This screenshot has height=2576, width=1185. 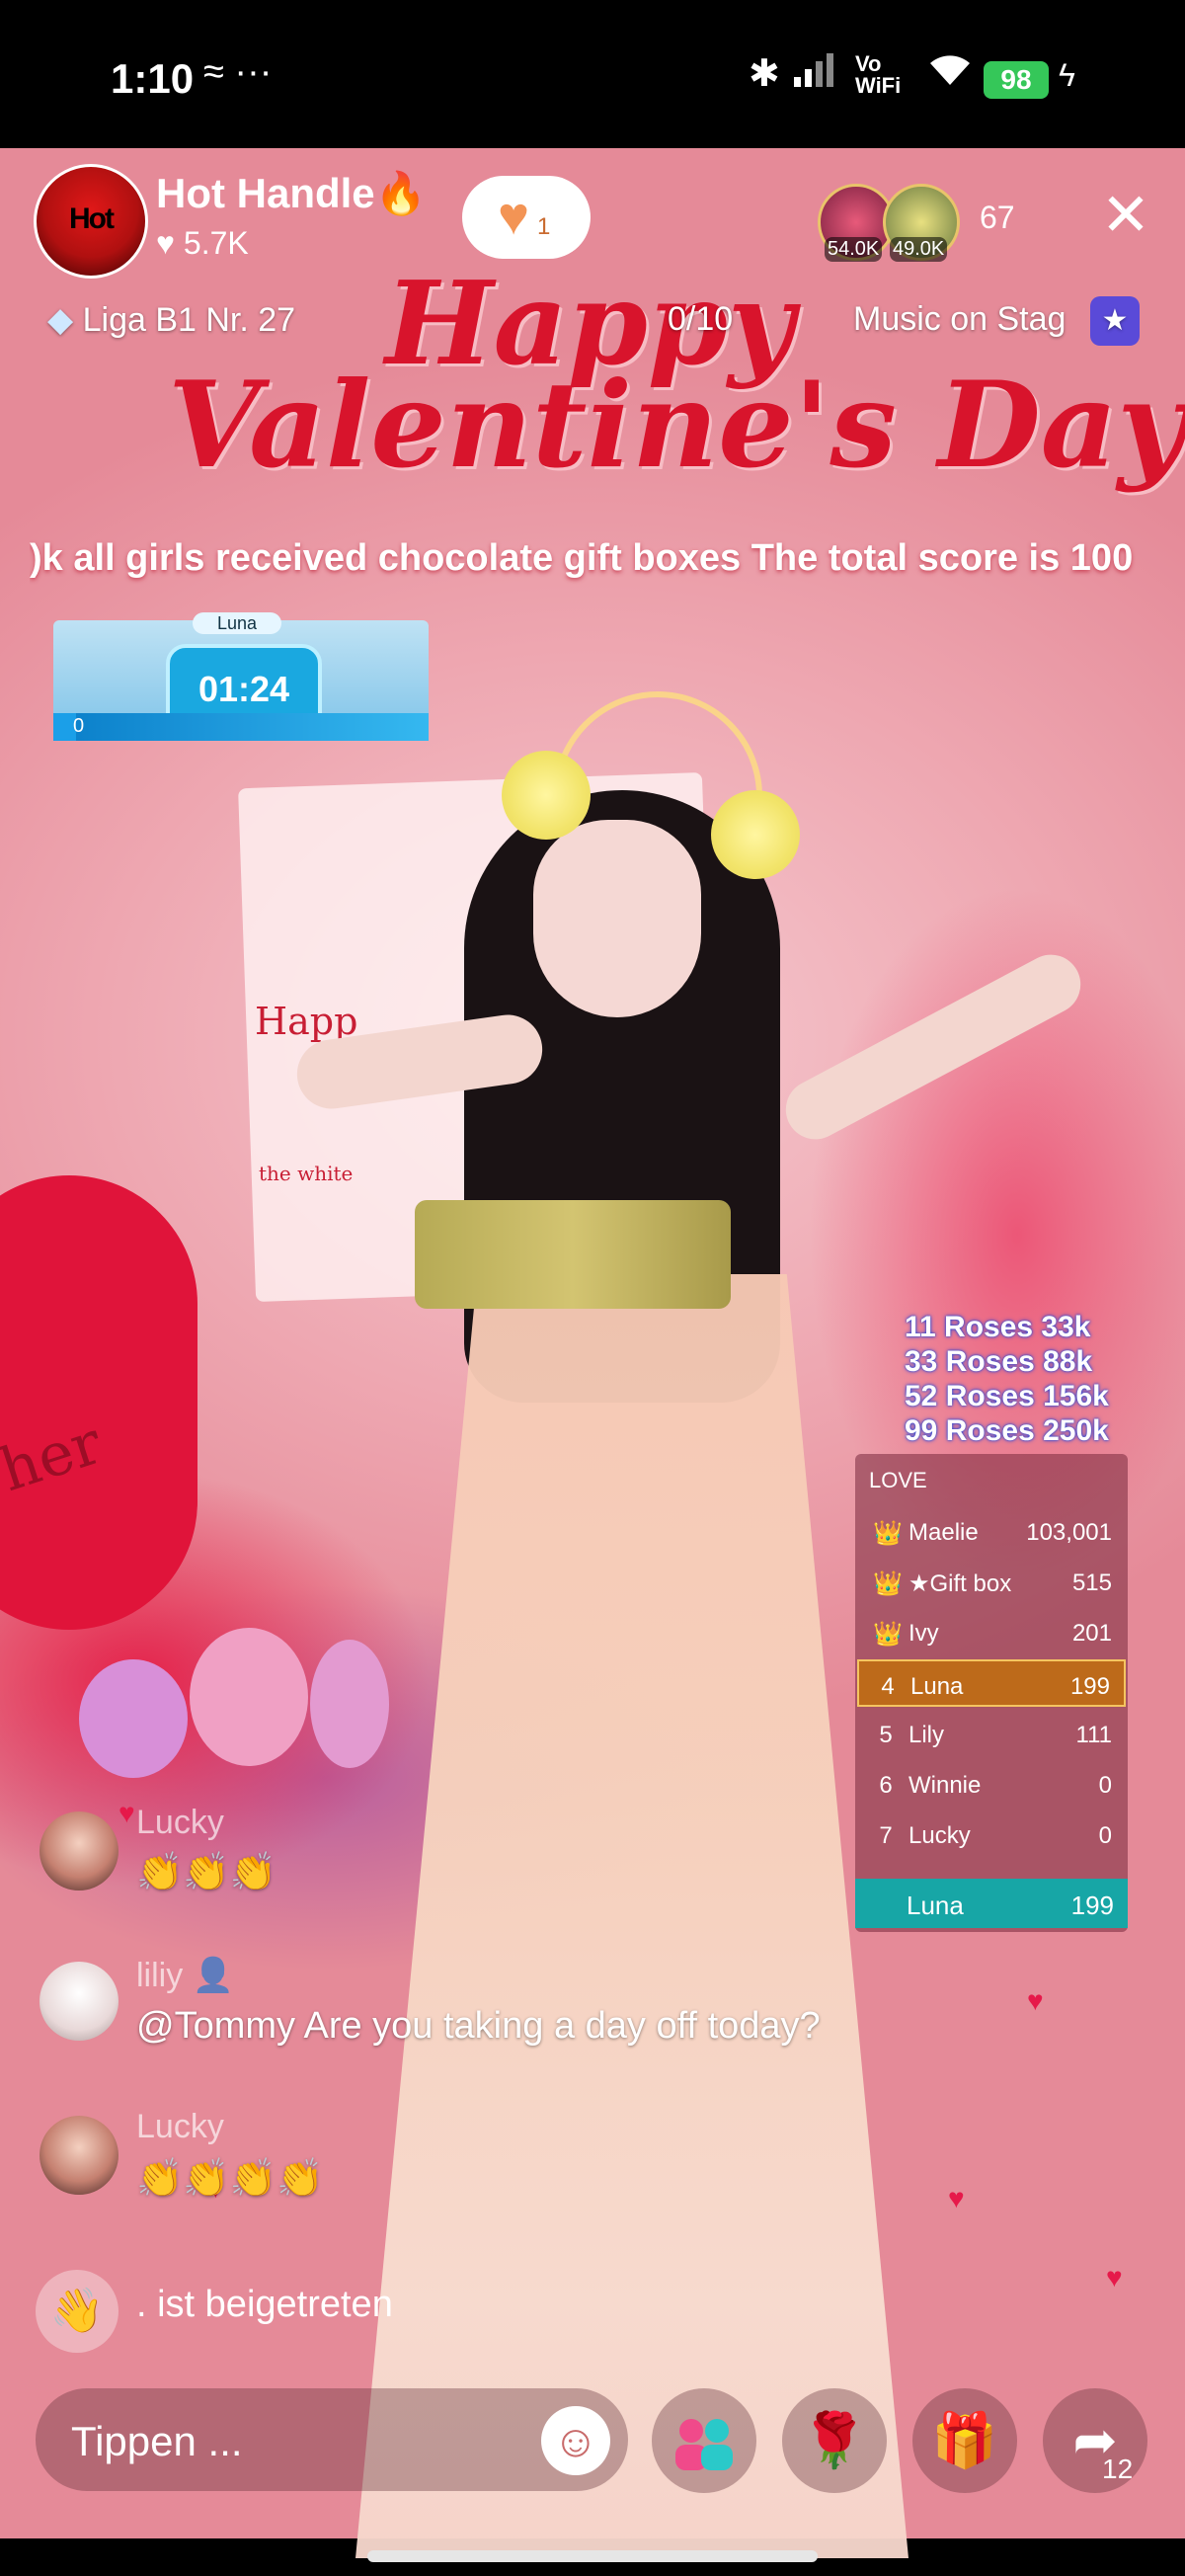 I want to click on viewer-score: 49.0K, so click(x=919, y=249).